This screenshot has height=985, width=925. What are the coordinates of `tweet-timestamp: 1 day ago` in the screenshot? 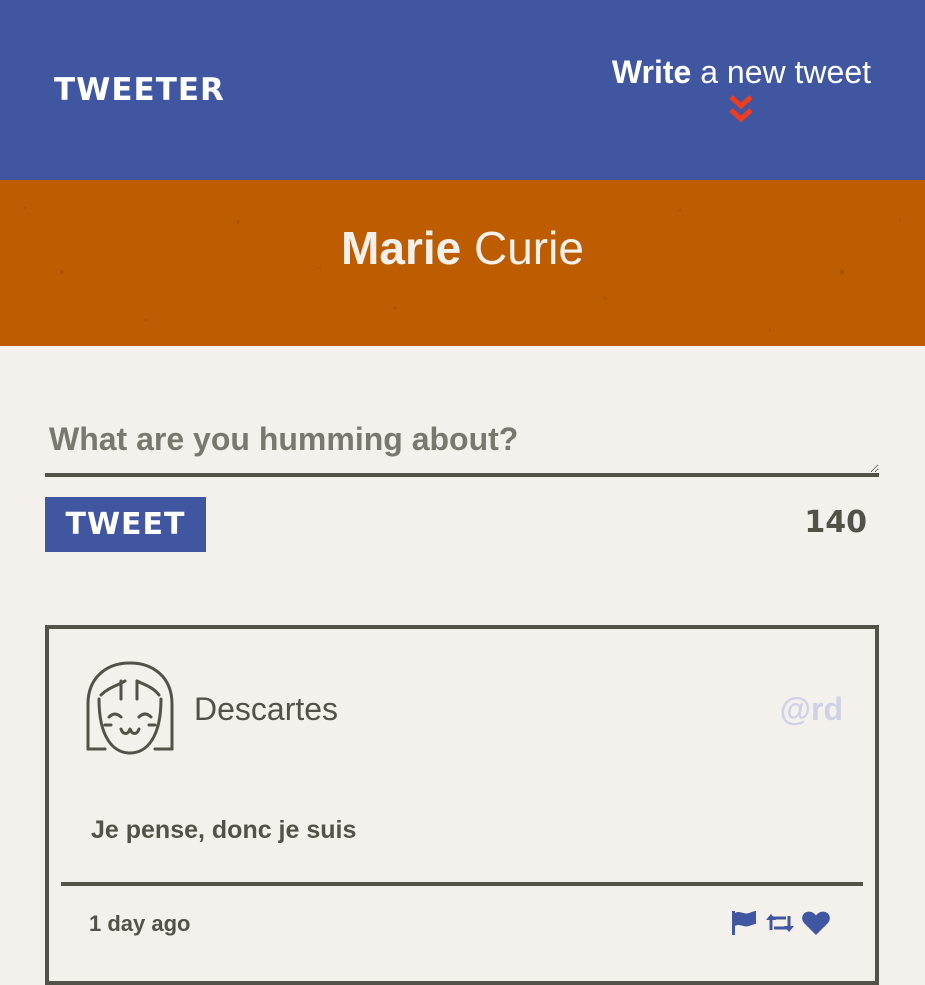 It's located at (140, 923).